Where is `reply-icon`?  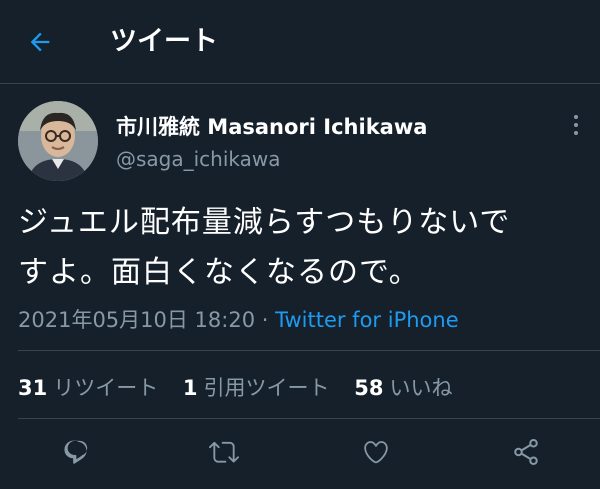
reply-icon is located at coordinates (76, 452).